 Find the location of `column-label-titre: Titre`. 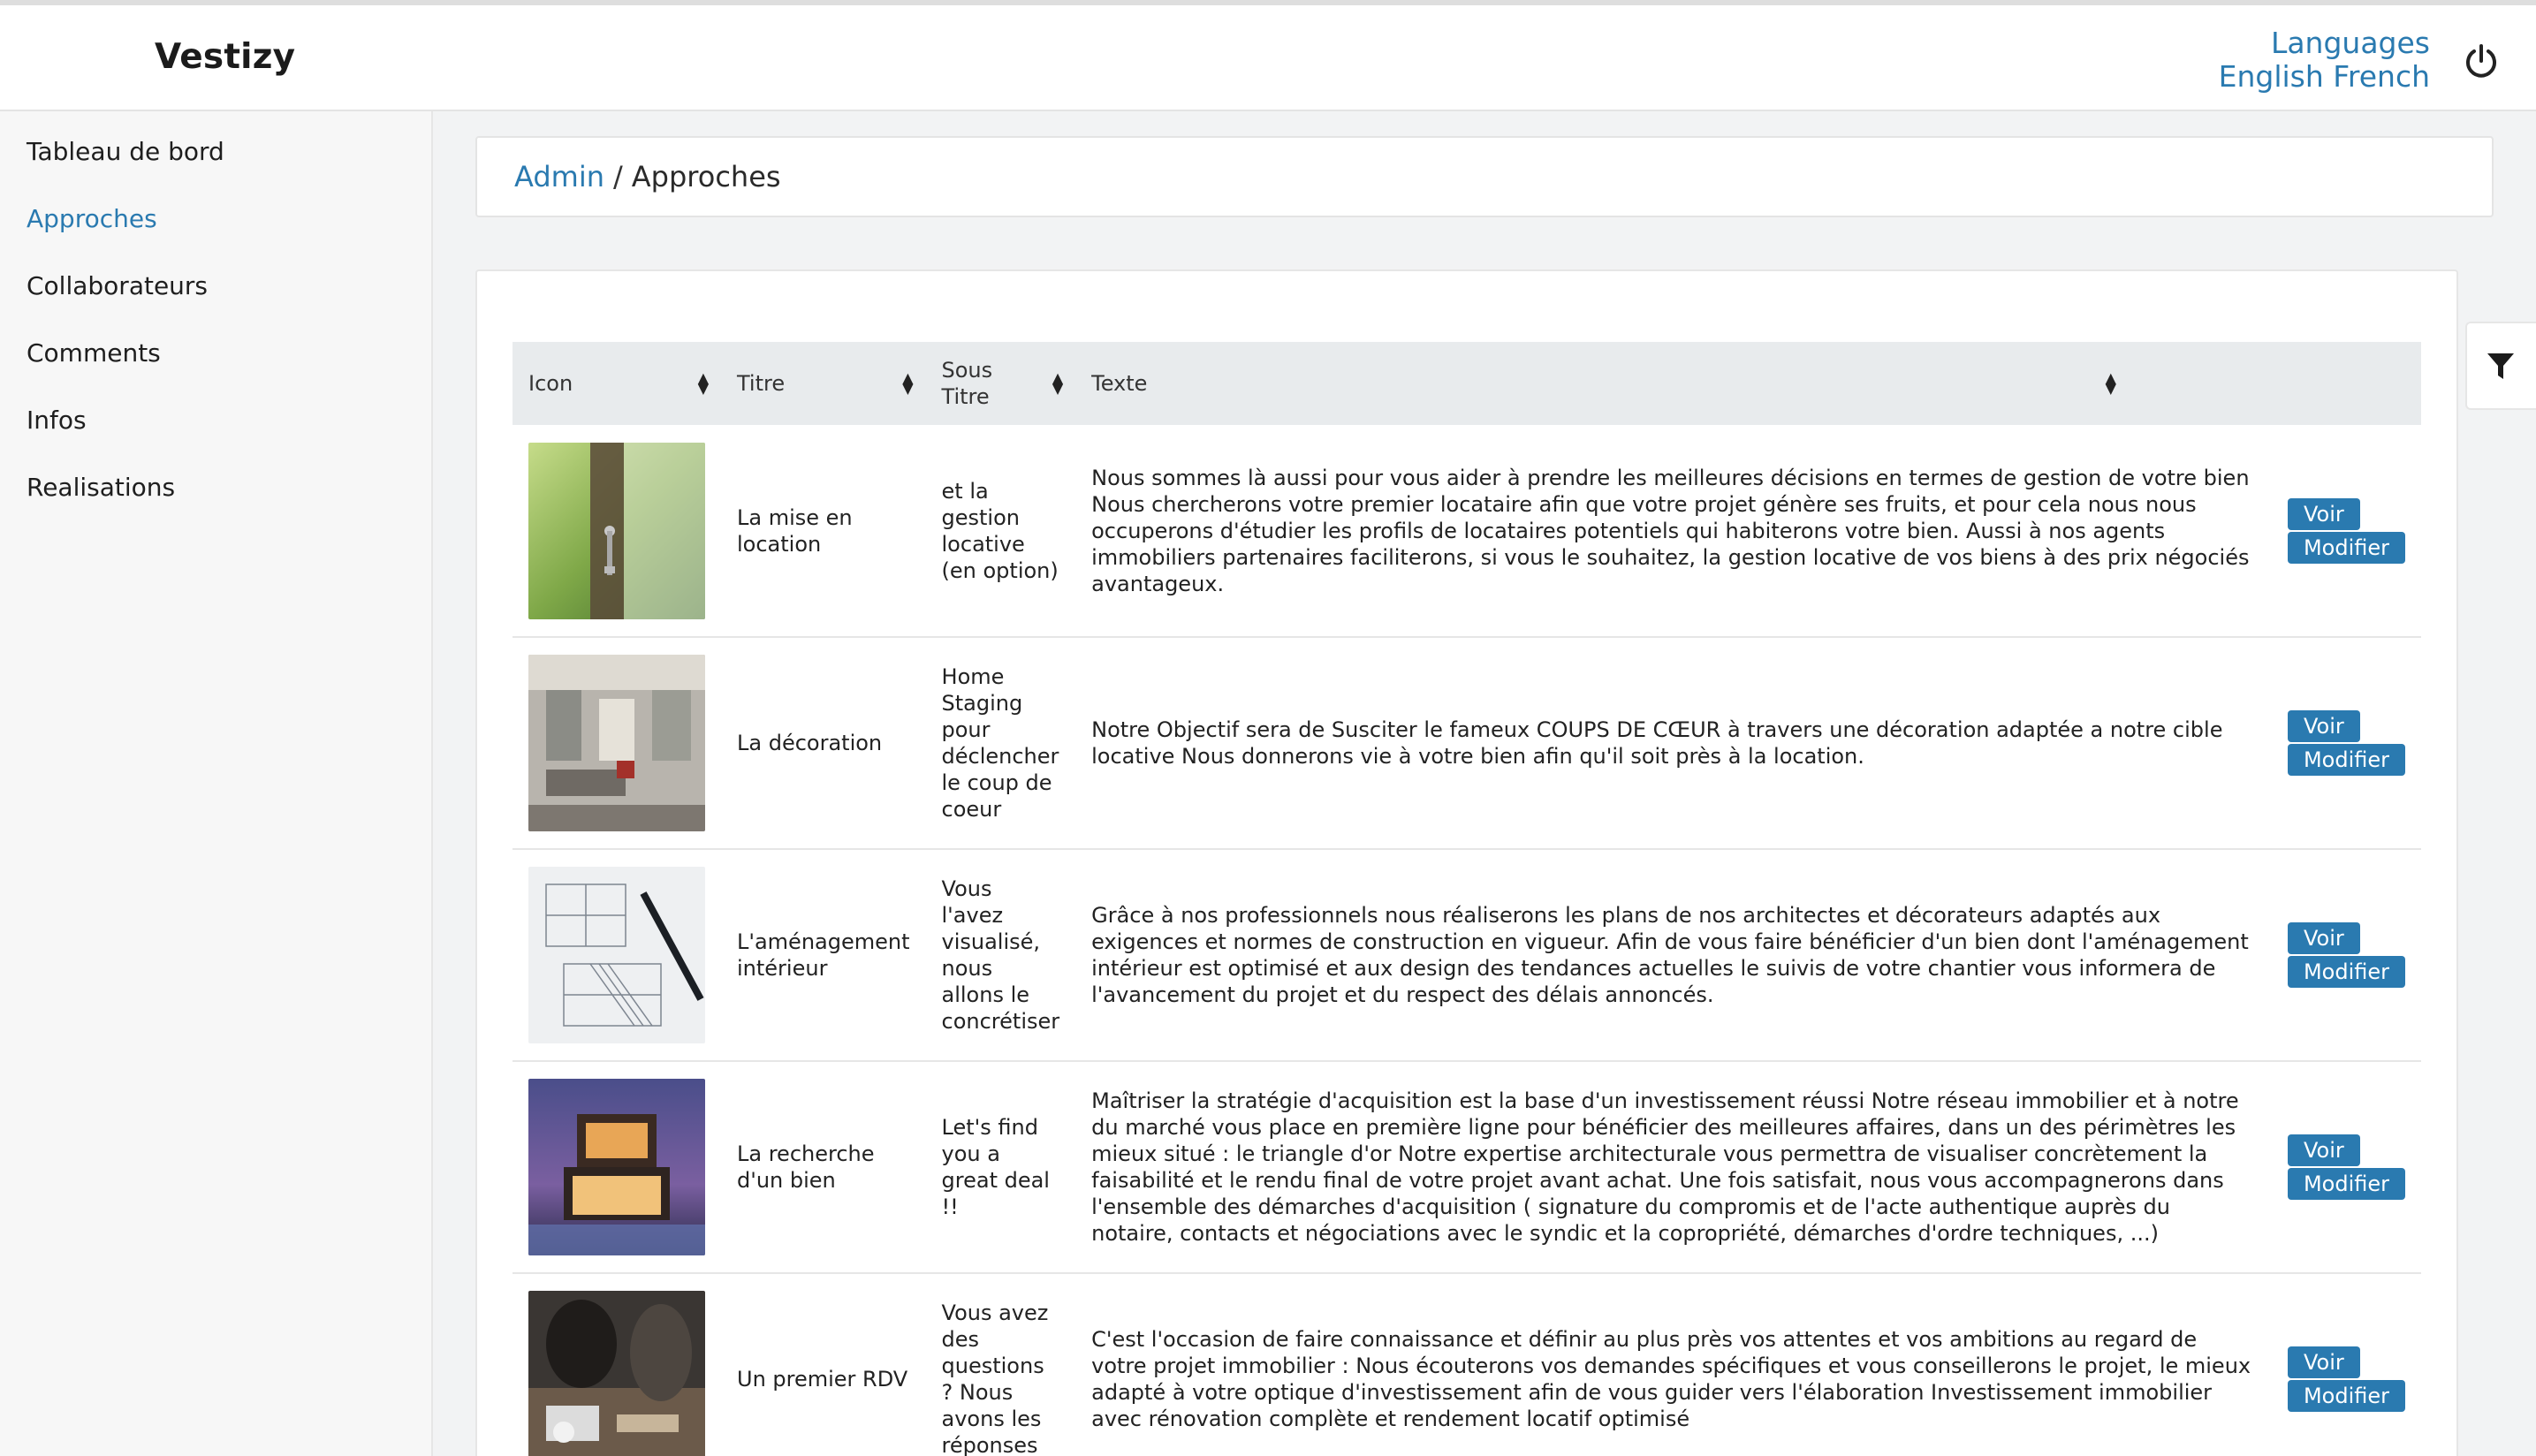

column-label-titre: Titre is located at coordinates (762, 383).